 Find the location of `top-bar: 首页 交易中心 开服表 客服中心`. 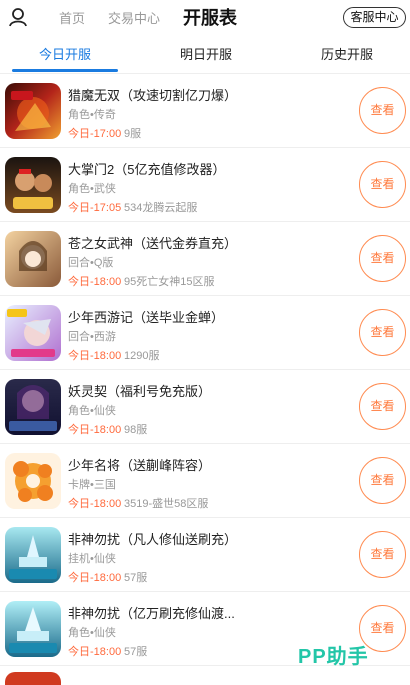

top-bar: 首页 交易中心 开服表 客服中心 is located at coordinates (205, 17).